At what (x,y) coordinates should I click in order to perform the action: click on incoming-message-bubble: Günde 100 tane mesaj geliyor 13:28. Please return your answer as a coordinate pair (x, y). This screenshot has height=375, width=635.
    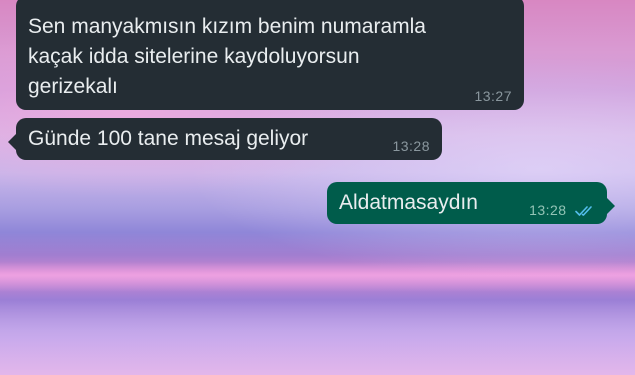
    Looking at the image, I should click on (225, 139).